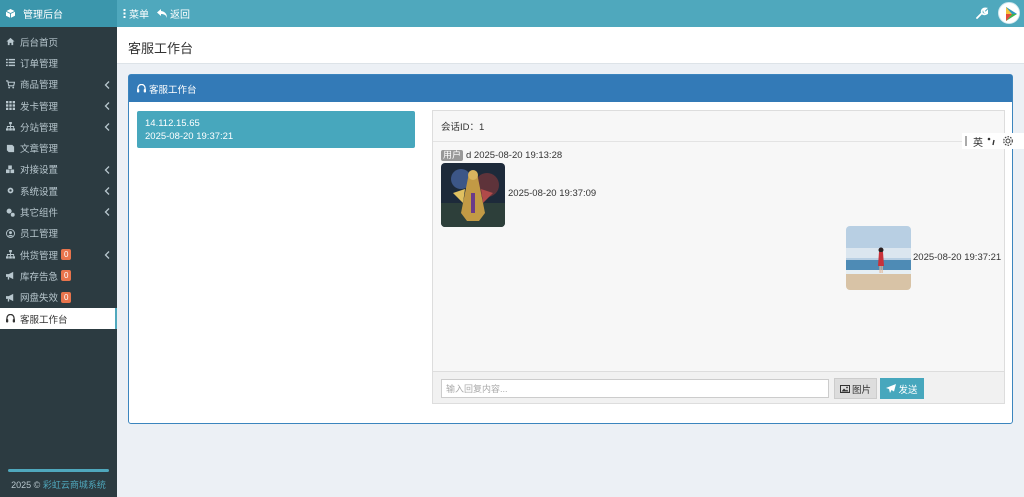 This screenshot has height=497, width=1024. Describe the element at coordinates (908, 390) in the screenshot. I see `send-button-label: 发送` at that location.